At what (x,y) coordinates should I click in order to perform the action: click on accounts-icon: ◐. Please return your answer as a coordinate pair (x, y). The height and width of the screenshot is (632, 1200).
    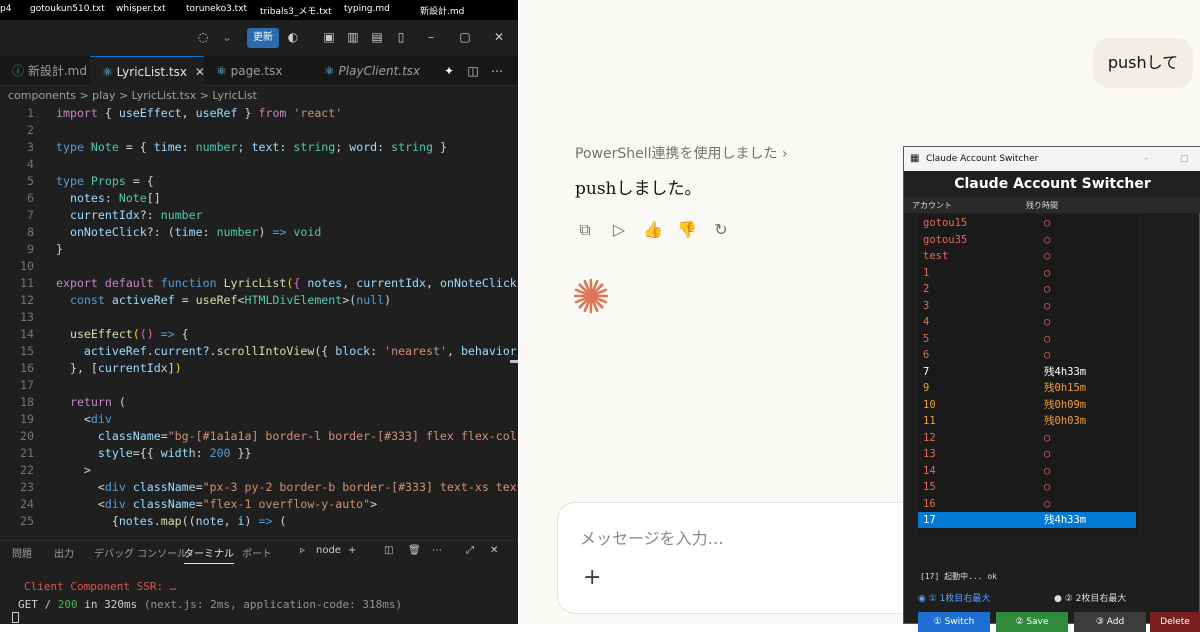
    Looking at the image, I should click on (293, 37).